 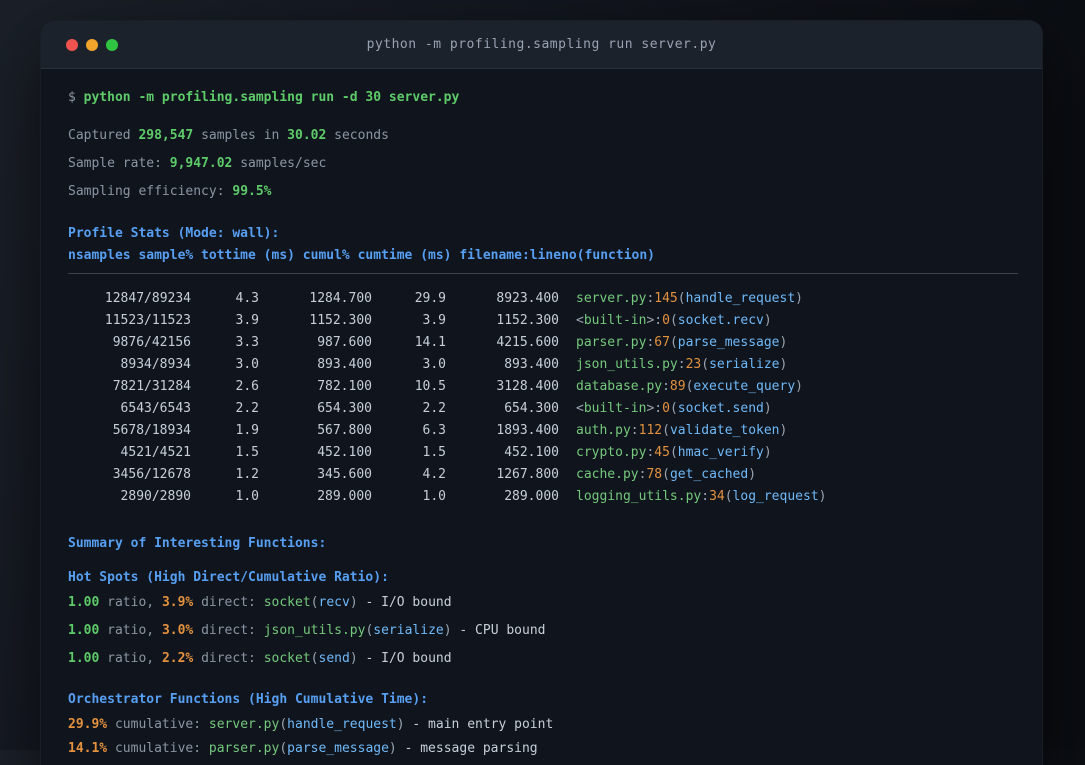 What do you see at coordinates (709, 474) in the screenshot?
I see `text-segment: get_cached` at bounding box center [709, 474].